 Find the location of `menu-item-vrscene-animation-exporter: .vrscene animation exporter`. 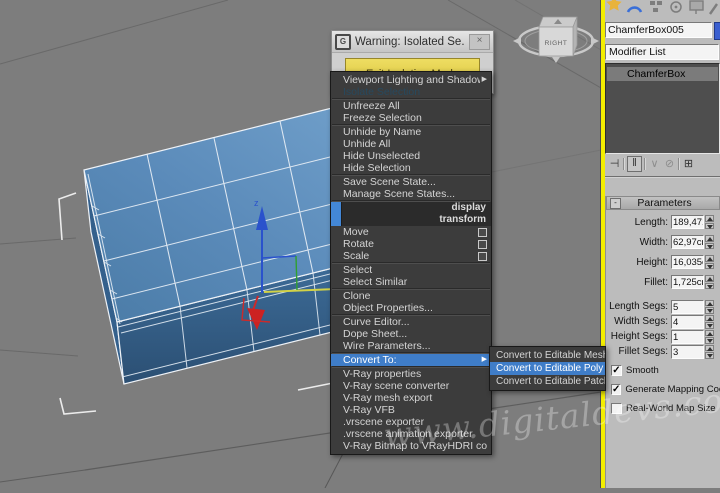

menu-item-vrscene-animation-exporter: .vrscene animation exporter is located at coordinates (411, 434).